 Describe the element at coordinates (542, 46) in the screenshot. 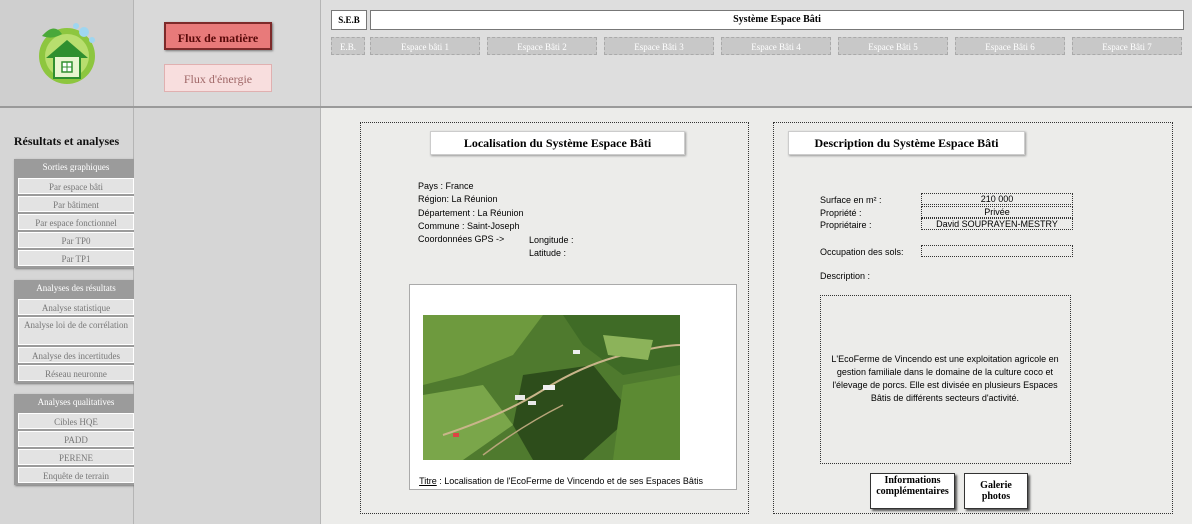

I see `tab-espace-bati-2: Espace Bâti 2` at that location.